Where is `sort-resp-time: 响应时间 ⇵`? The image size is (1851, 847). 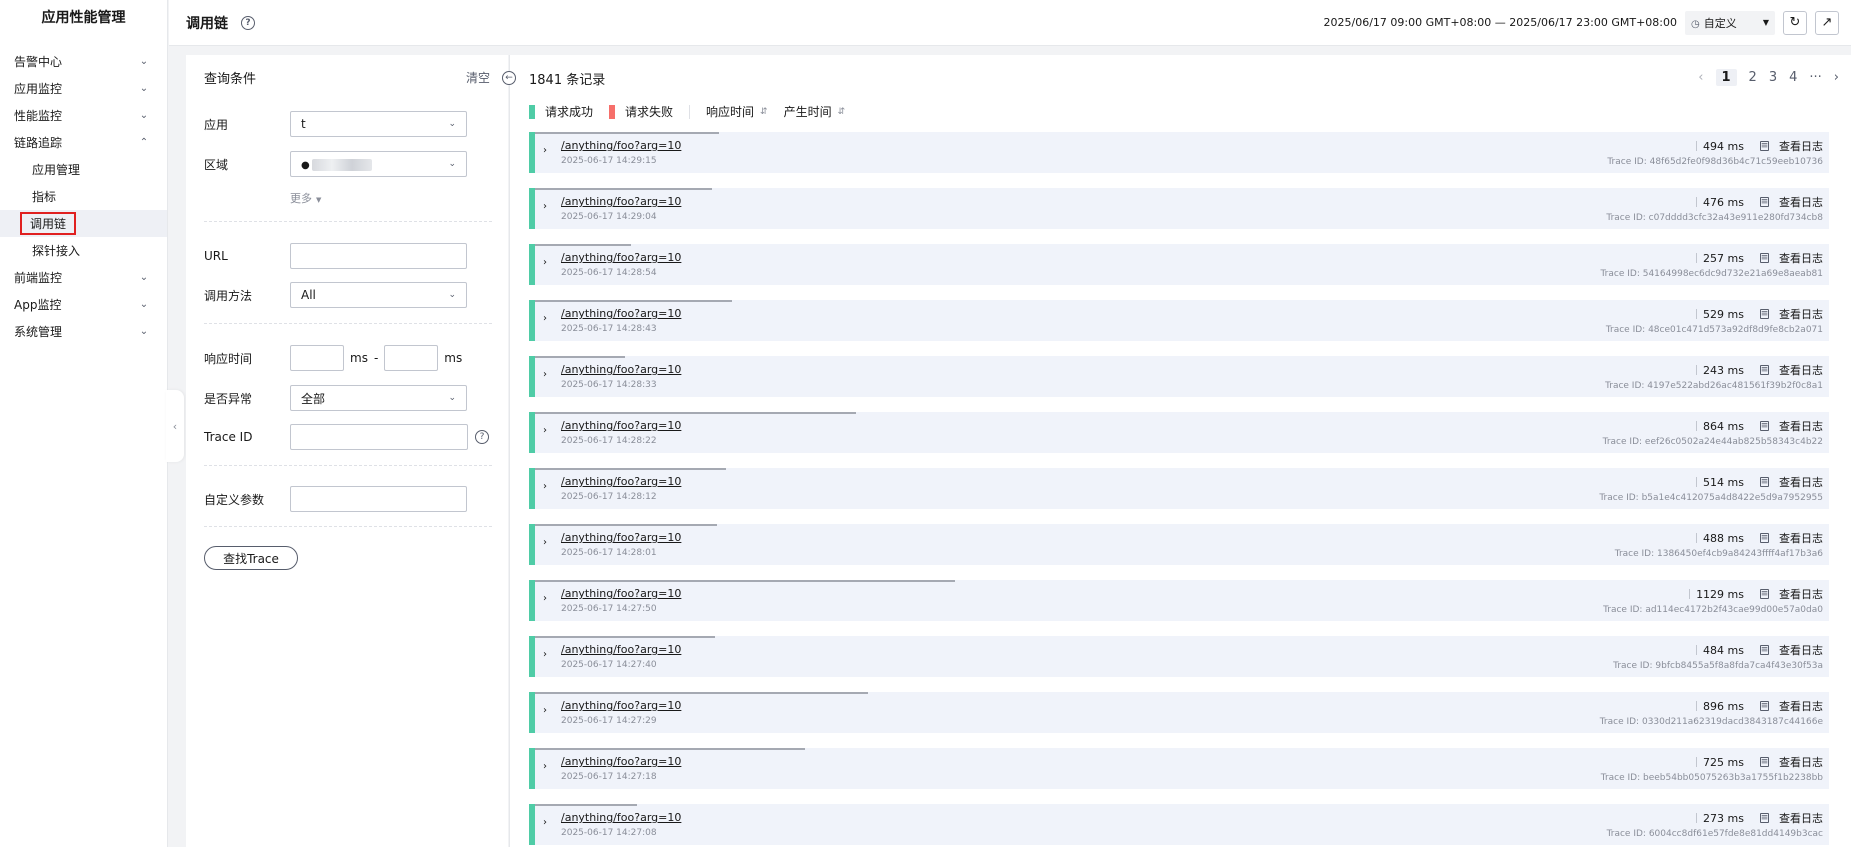 sort-resp-time: 响应时间 ⇵ is located at coordinates (737, 111).